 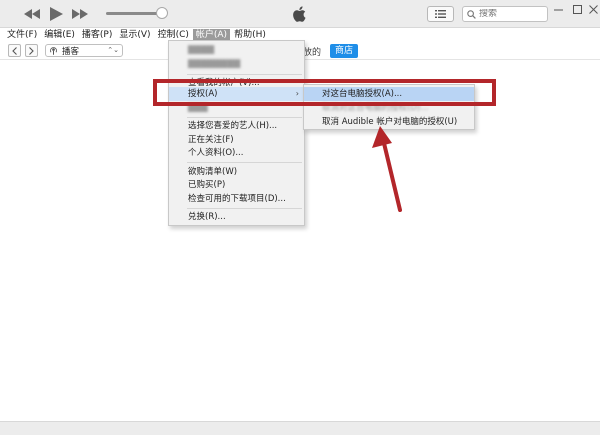 I want to click on chevron-right-icon, so click(x=31, y=50).